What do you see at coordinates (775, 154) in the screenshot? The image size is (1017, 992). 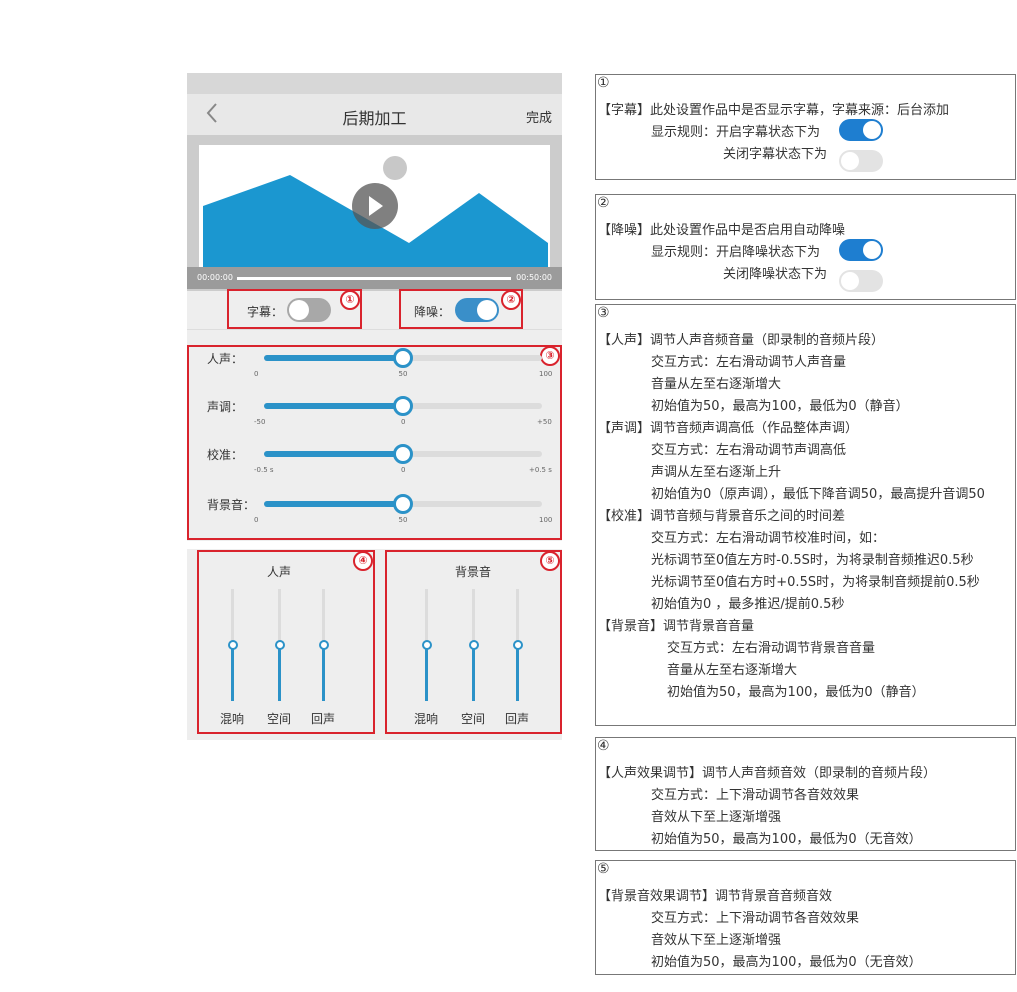 I see `annotation-1-line: 关闭字幕状态下为` at bounding box center [775, 154].